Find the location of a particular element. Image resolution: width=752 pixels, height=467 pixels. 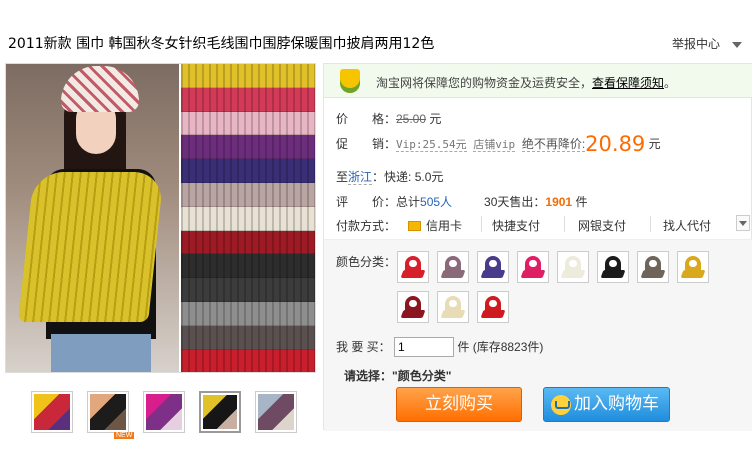

price-row: 价 格：25.00 元 is located at coordinates (388, 118).